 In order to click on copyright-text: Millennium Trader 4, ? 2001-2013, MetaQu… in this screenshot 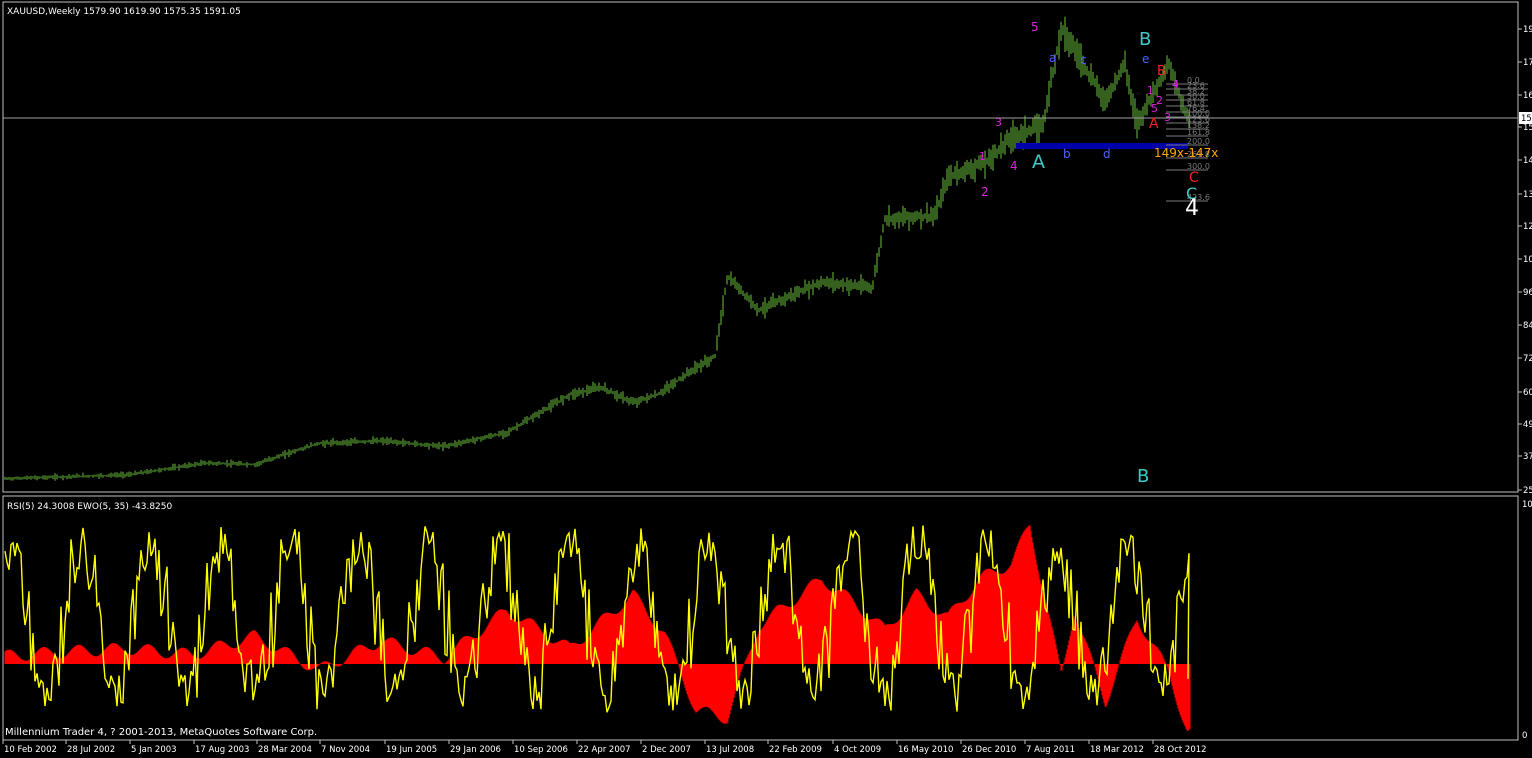, I will do `click(161, 732)`.